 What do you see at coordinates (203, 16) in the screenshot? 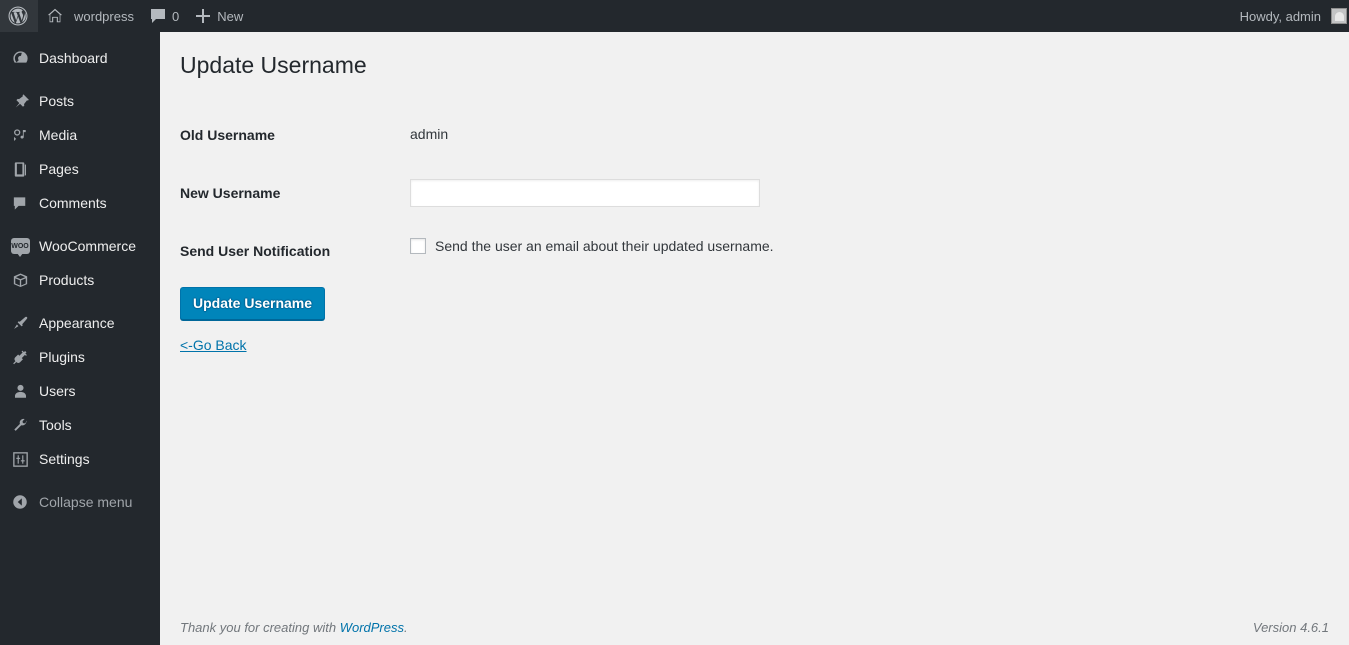
I see `plus-icon` at bounding box center [203, 16].